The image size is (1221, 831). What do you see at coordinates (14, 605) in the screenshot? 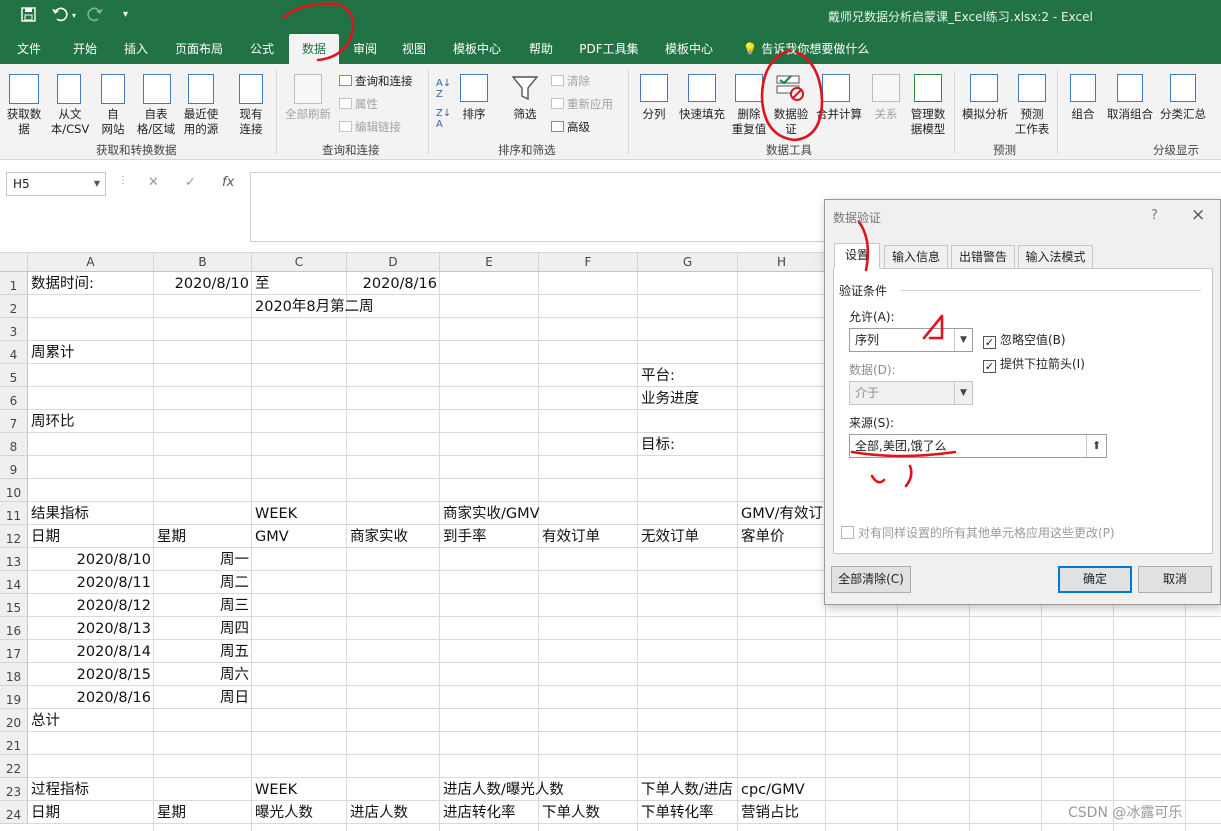
I see `row-header-15: 15` at bounding box center [14, 605].